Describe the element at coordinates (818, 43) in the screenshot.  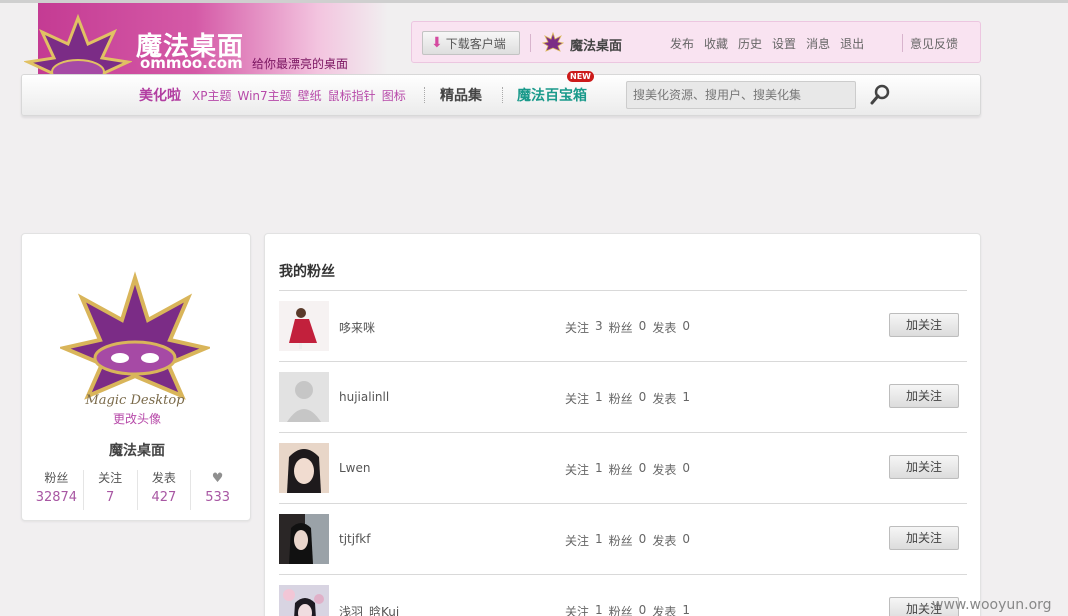
I see `link-messages: 消息` at that location.